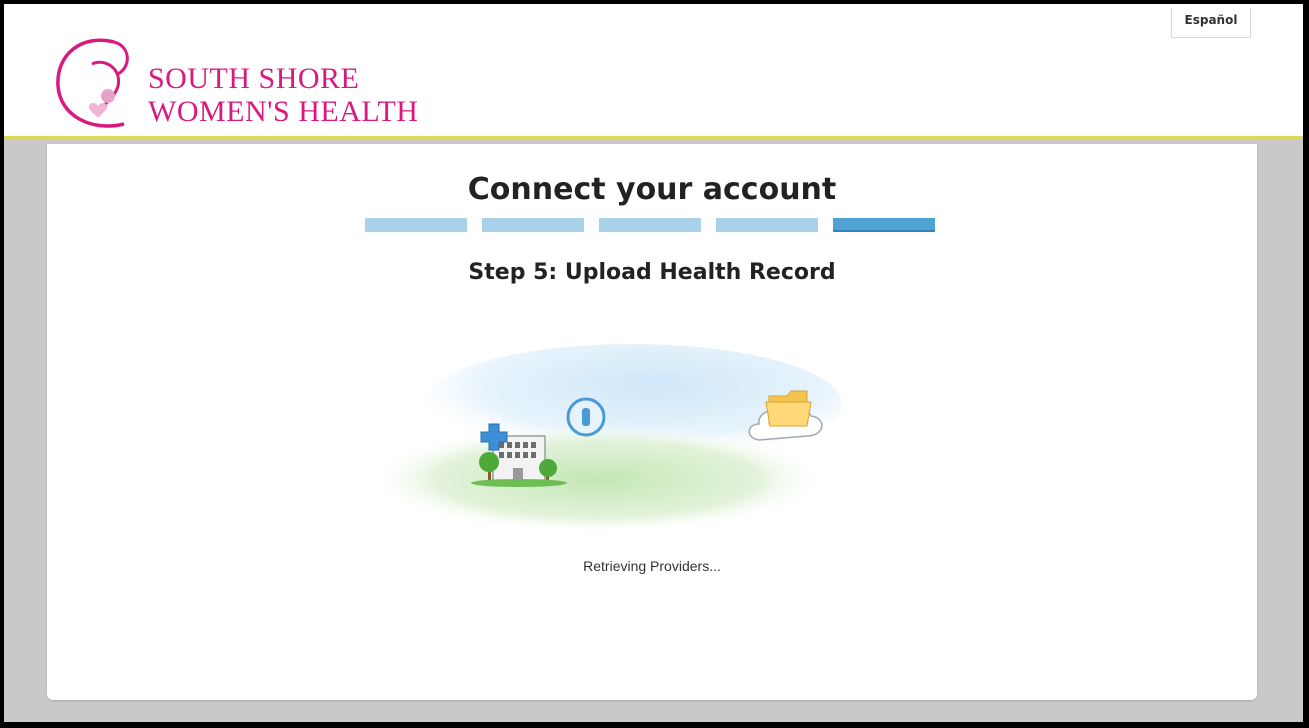 This screenshot has width=1309, height=728. I want to click on folder-icon, so click(788, 408).